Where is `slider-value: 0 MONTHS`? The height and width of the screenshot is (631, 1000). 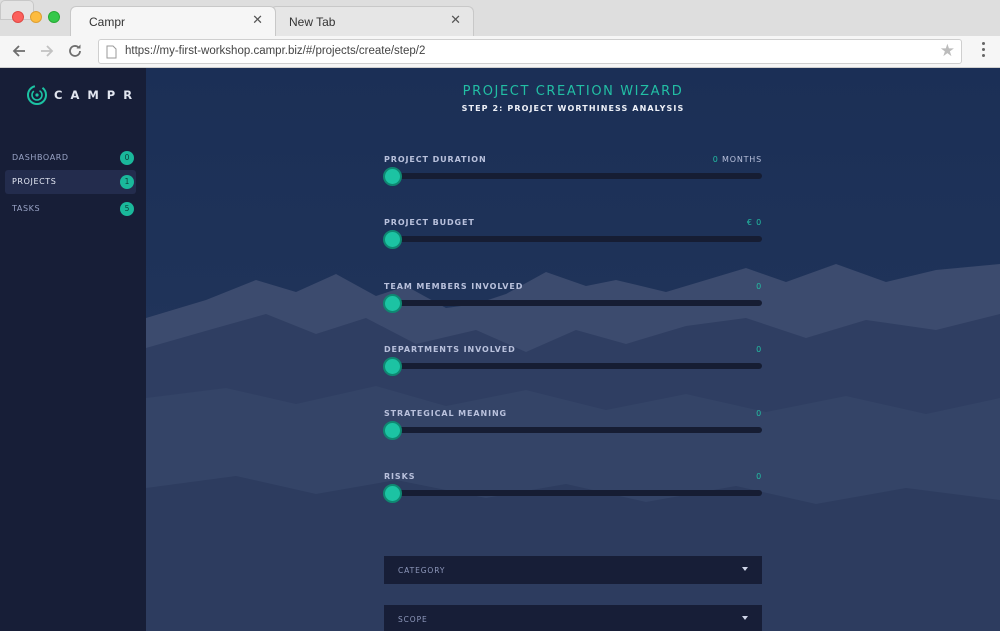
slider-value: 0 MONTHS is located at coordinates (737, 159).